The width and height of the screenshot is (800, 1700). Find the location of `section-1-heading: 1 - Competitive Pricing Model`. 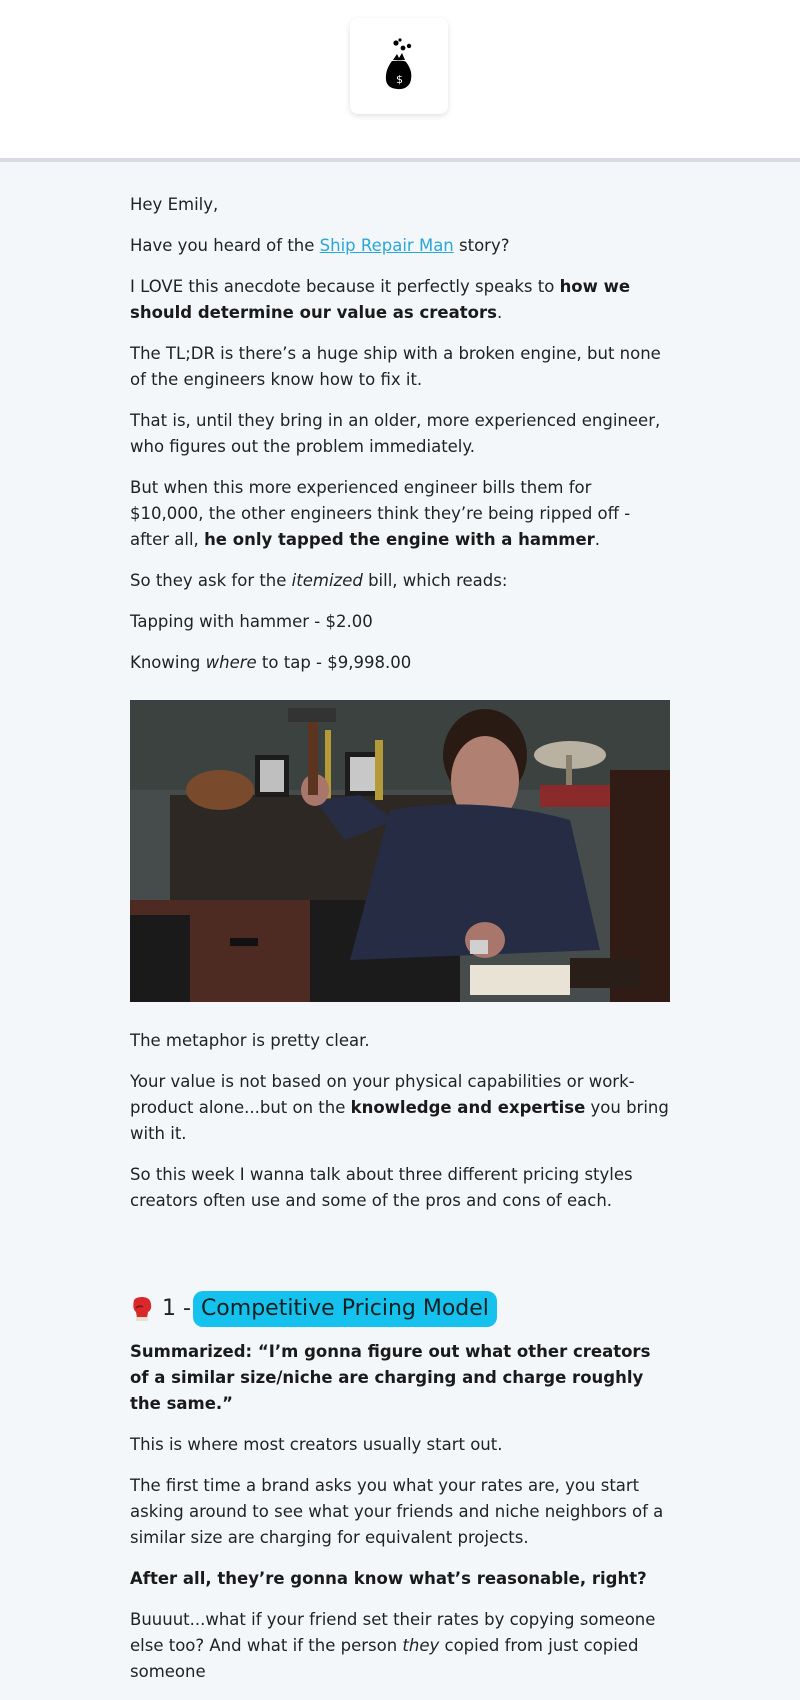

section-1-heading: 1 - Competitive Pricing Model is located at coordinates (400, 1309).